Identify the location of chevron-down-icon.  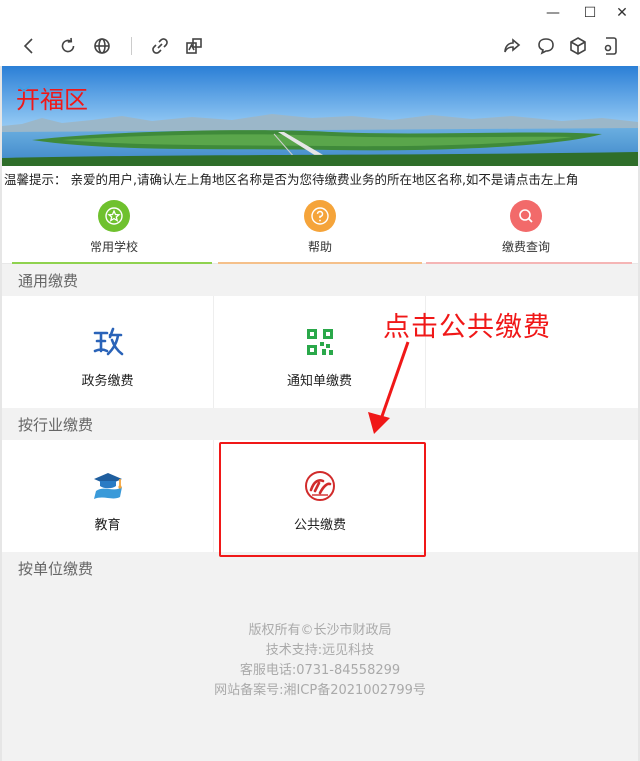
(24, 89).